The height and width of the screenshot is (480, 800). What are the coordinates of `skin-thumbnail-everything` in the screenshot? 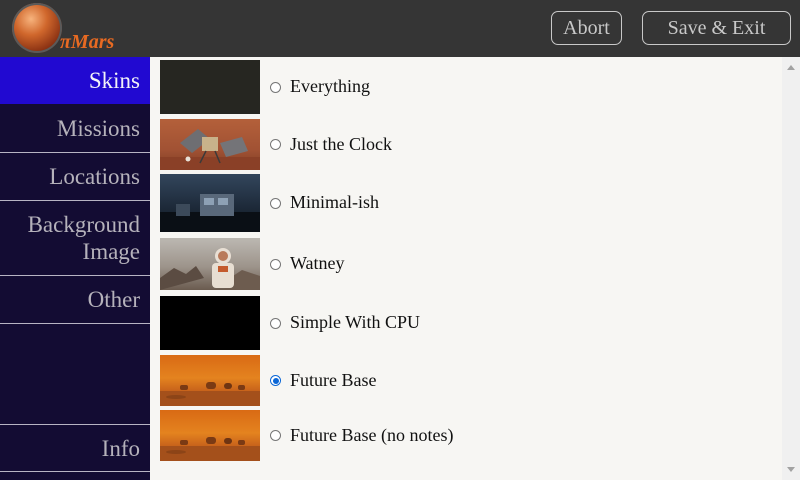 It's located at (210, 87).